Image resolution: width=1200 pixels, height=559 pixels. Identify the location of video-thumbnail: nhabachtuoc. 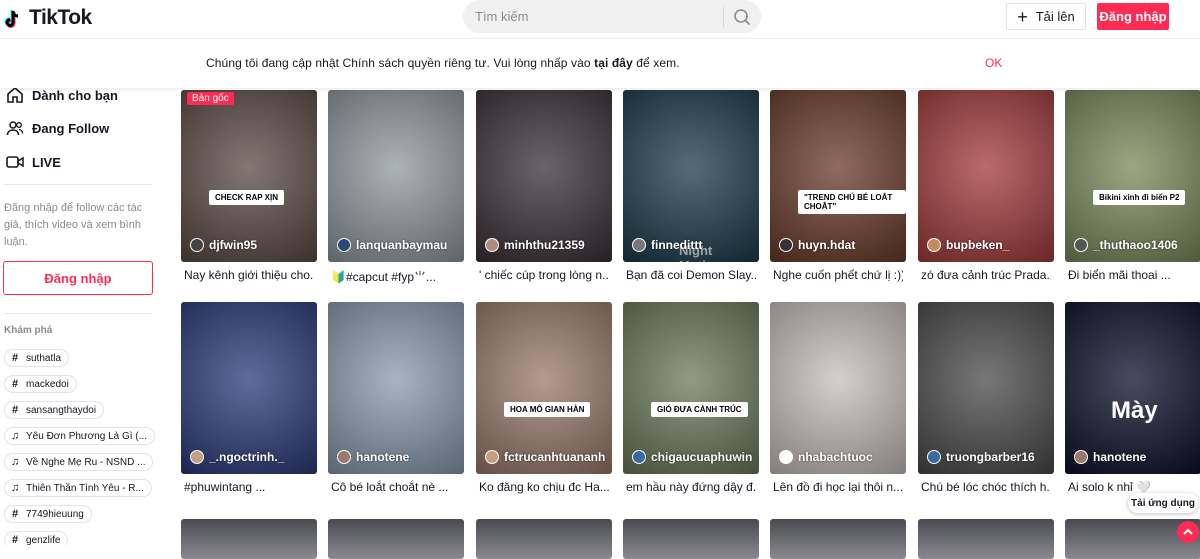
(838, 388).